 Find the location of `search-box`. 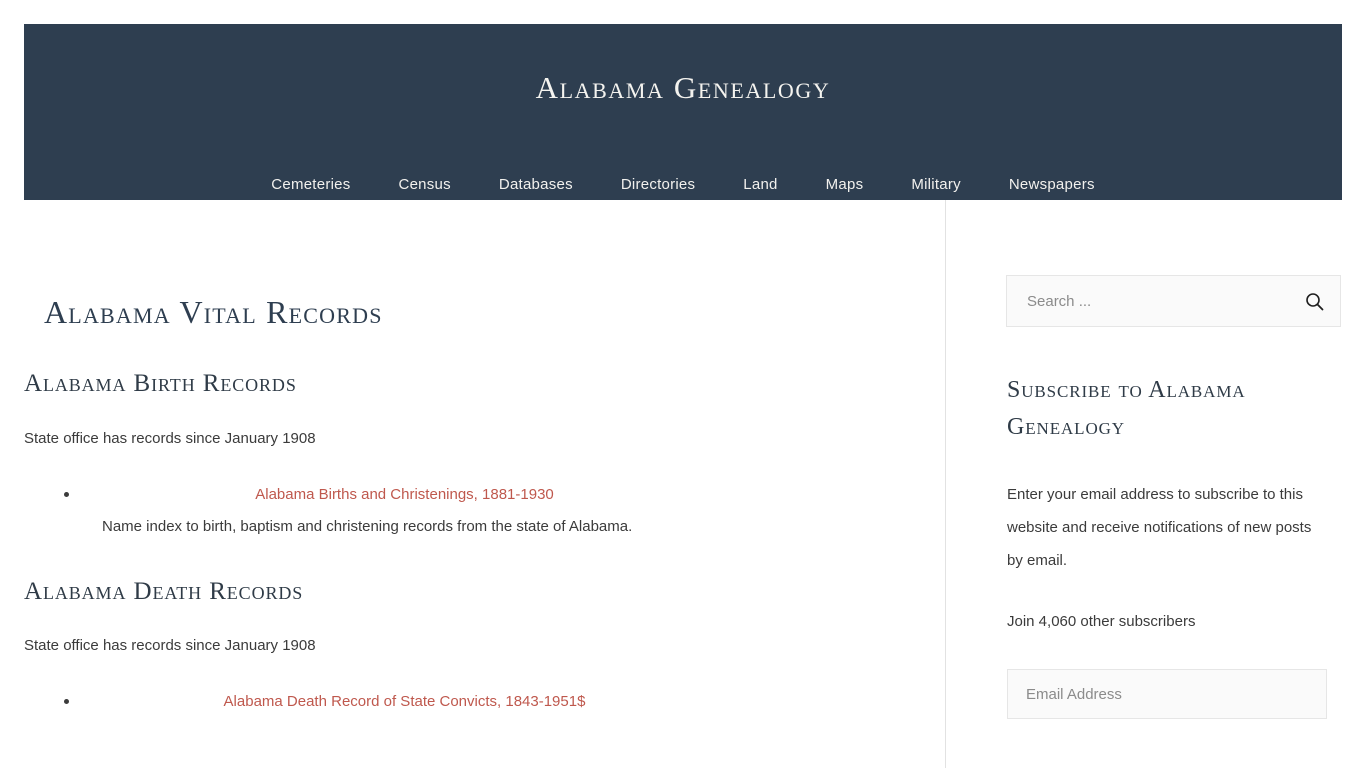

search-box is located at coordinates (1173, 301).